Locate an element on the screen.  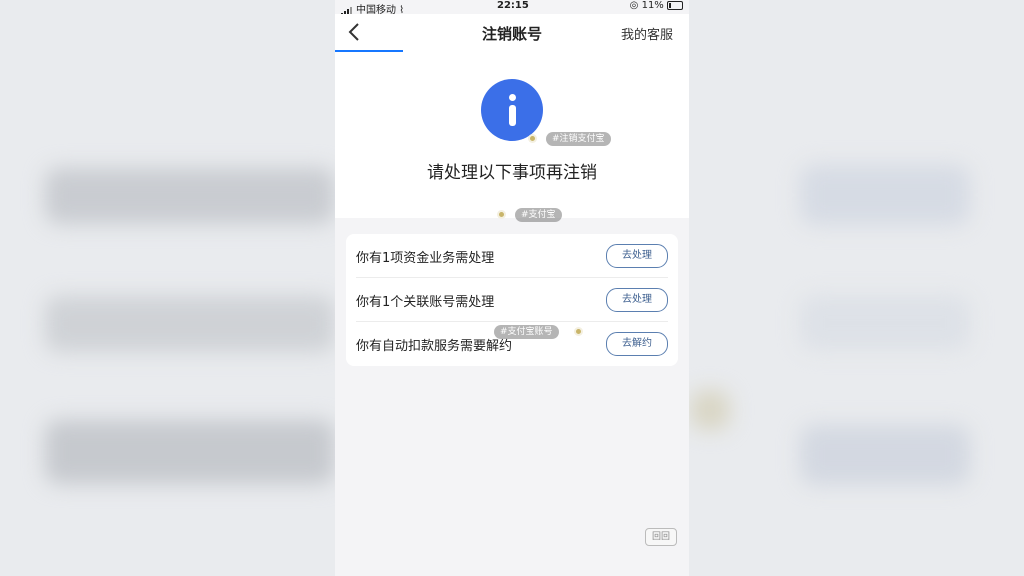
item-text: 你有自动扣款服务需要解约 is located at coordinates (434, 346).